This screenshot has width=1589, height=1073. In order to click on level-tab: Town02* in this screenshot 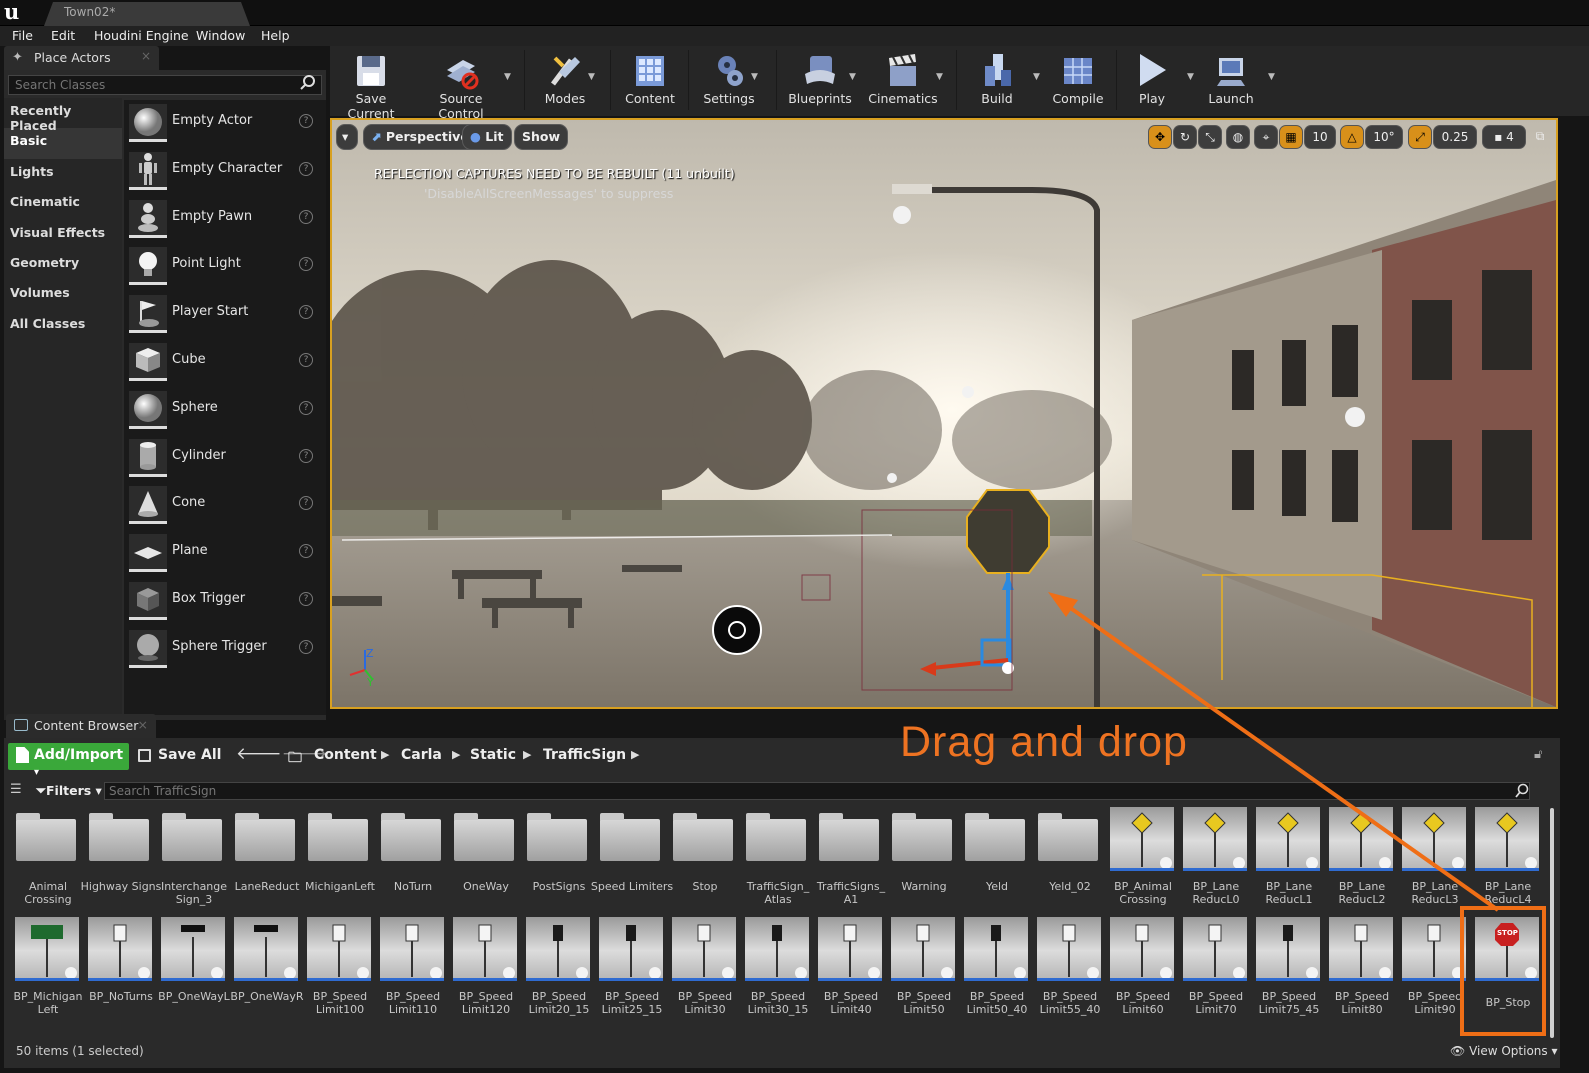, I will do `click(147, 14)`.